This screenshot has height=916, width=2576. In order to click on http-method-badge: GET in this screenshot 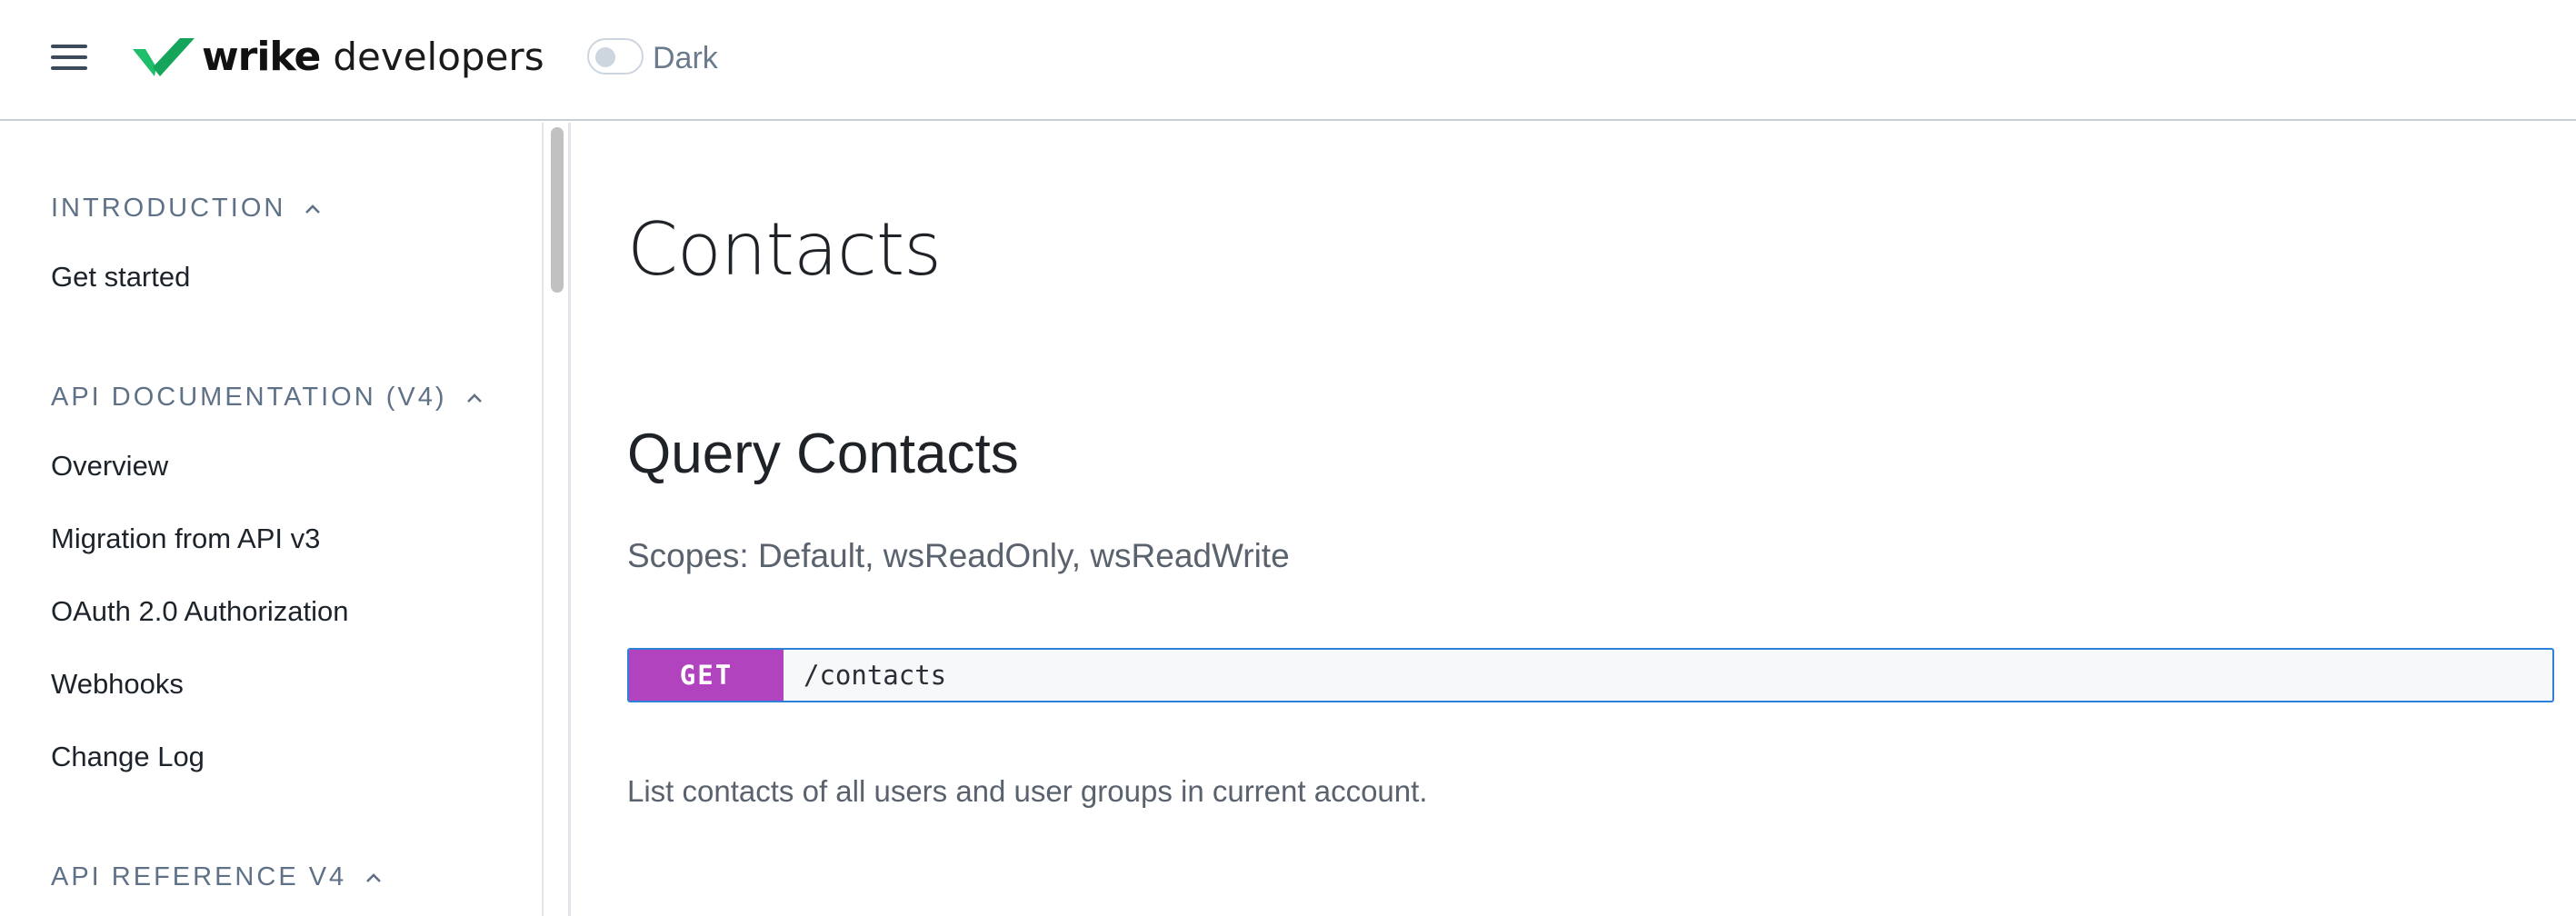, I will do `click(706, 675)`.